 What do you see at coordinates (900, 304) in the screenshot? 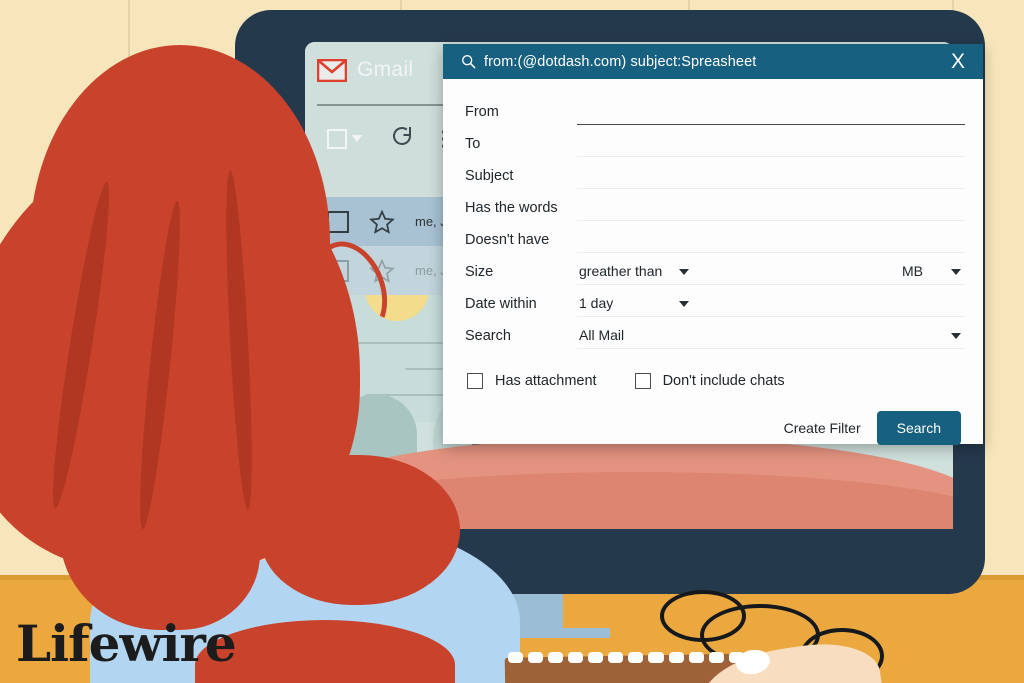
I see `date-within-spacer` at bounding box center [900, 304].